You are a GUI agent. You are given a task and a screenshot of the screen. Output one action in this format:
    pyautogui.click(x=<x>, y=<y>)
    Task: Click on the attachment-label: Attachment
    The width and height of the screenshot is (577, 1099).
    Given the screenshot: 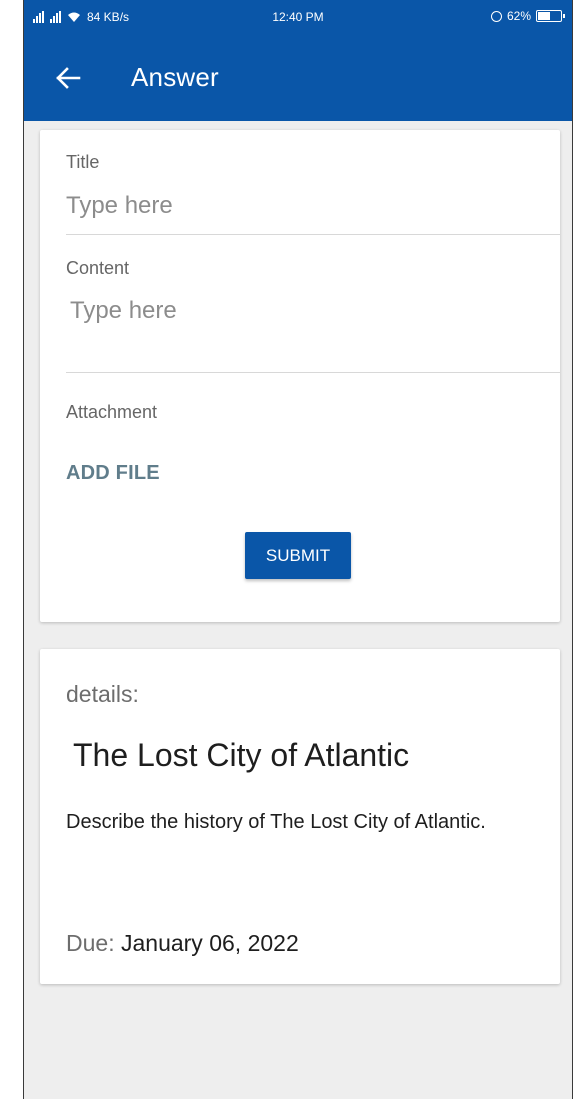 What is the action you would take?
    pyautogui.click(x=112, y=412)
    